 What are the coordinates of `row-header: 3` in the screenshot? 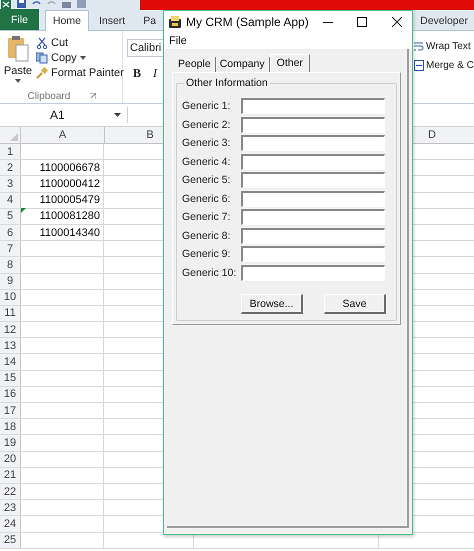 It's located at (10, 184).